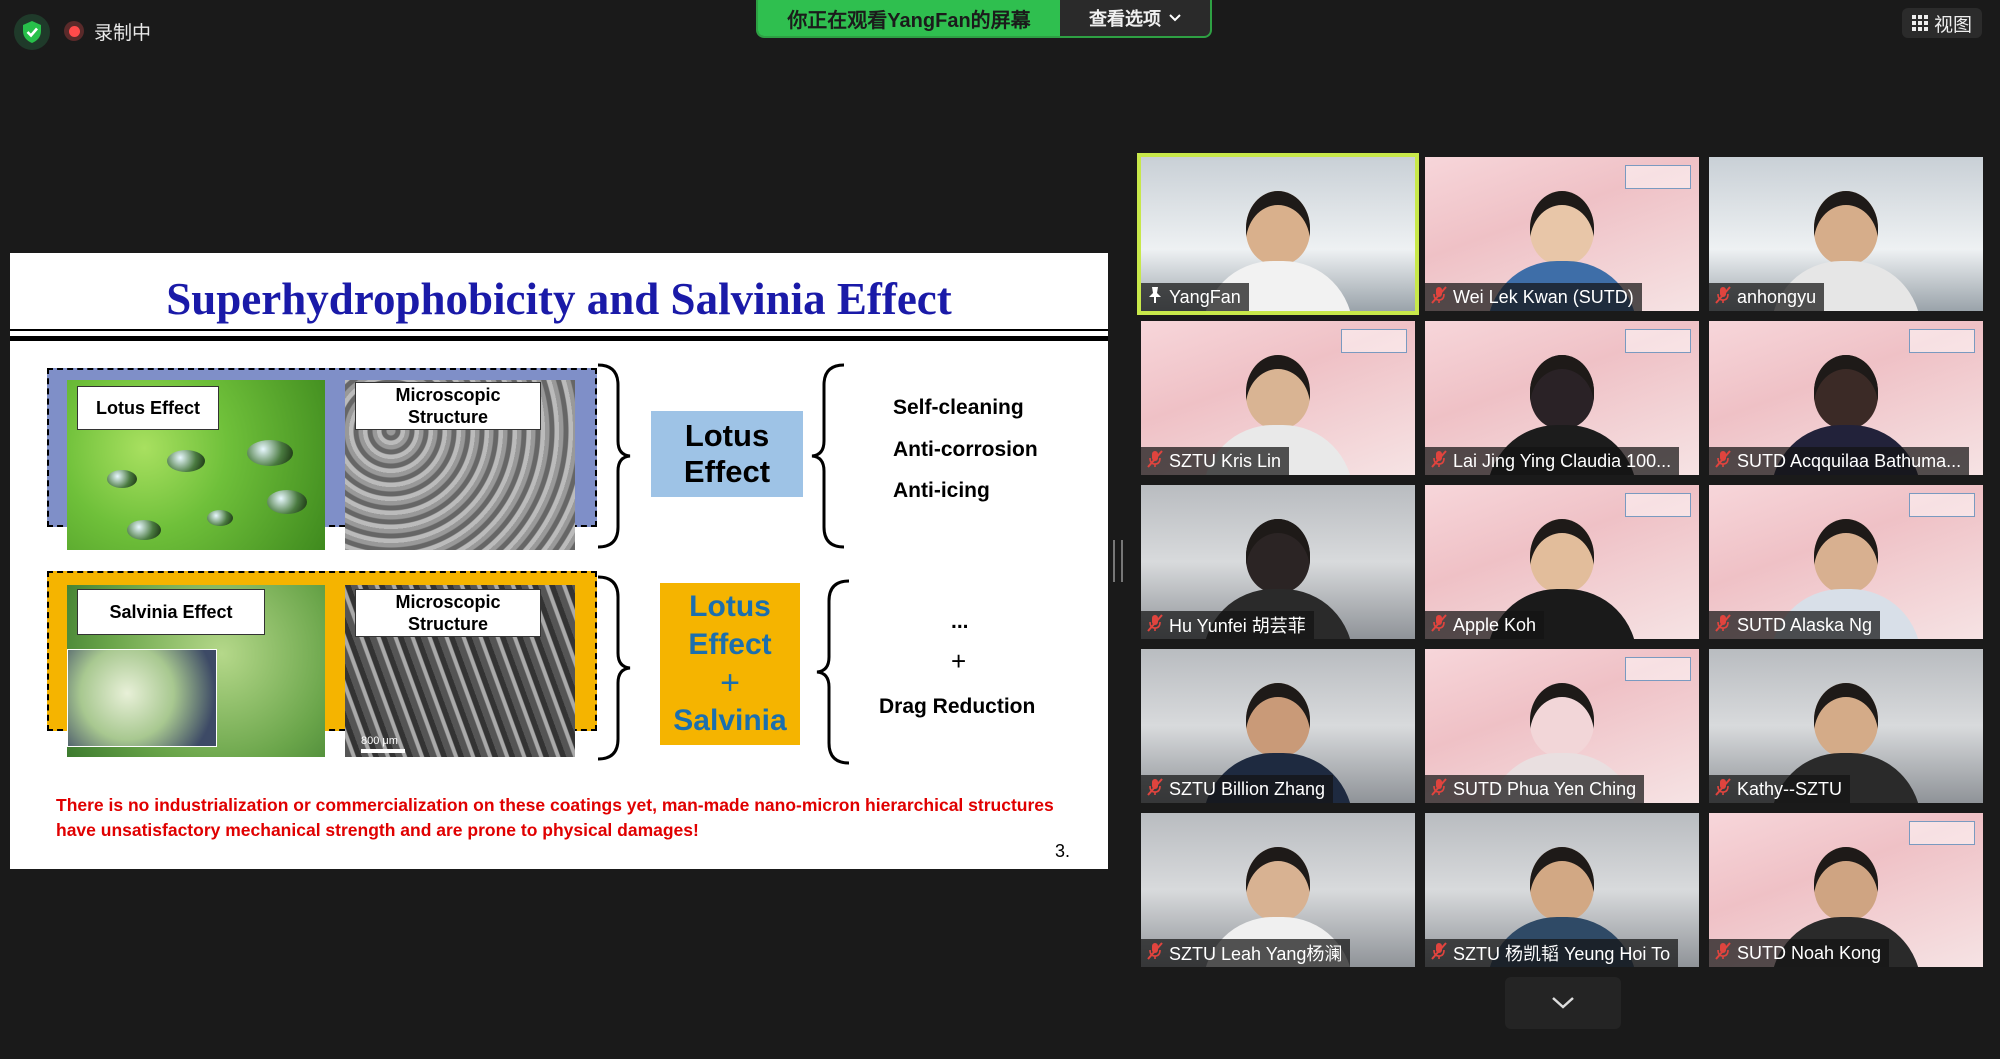 The width and height of the screenshot is (2000, 1059). What do you see at coordinates (1155, 297) in the screenshot?
I see `pin-icon` at bounding box center [1155, 297].